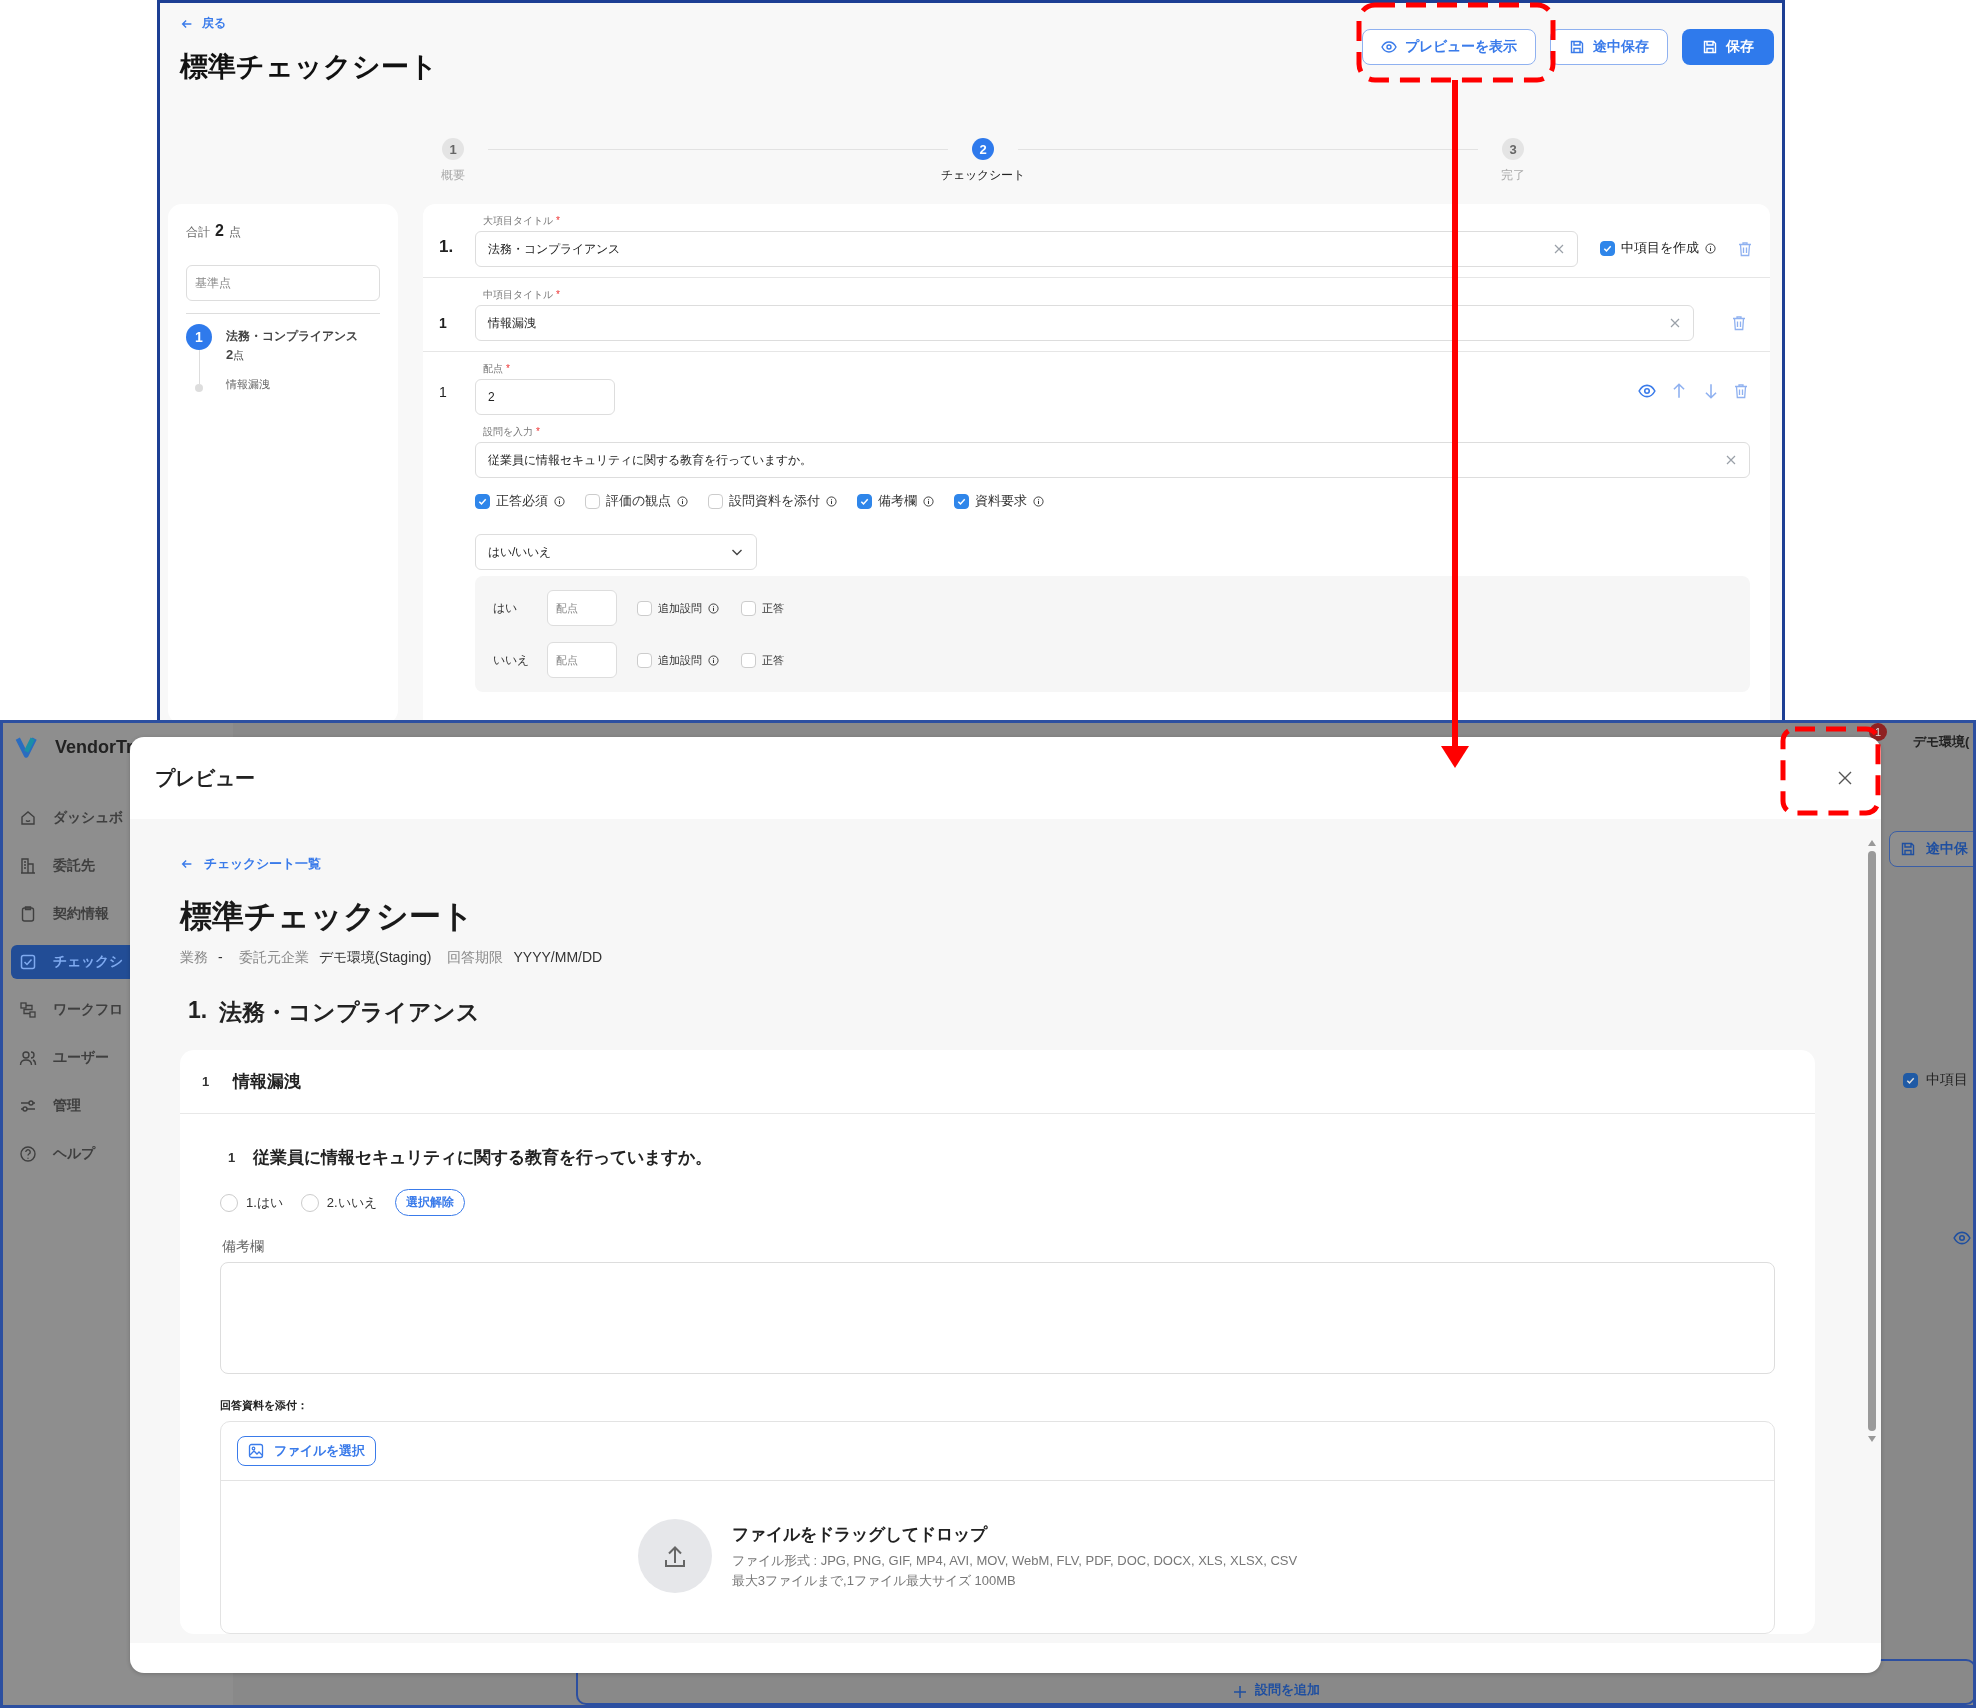  What do you see at coordinates (236, 355) in the screenshot?
I see `outline-score: 2点` at bounding box center [236, 355].